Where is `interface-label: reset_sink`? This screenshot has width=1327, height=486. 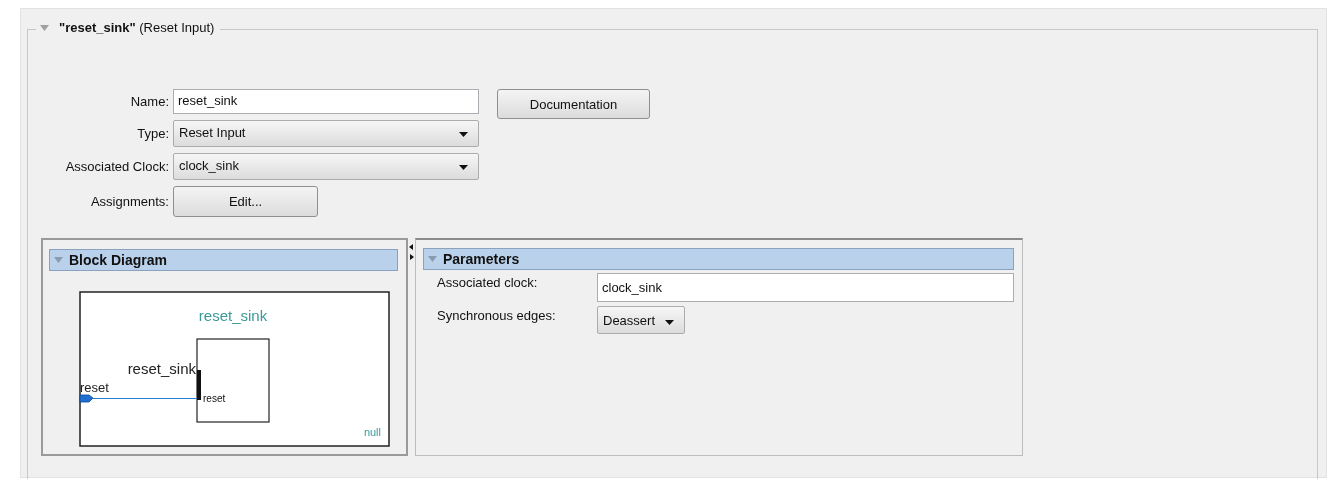
interface-label: reset_sink is located at coordinates (161, 368).